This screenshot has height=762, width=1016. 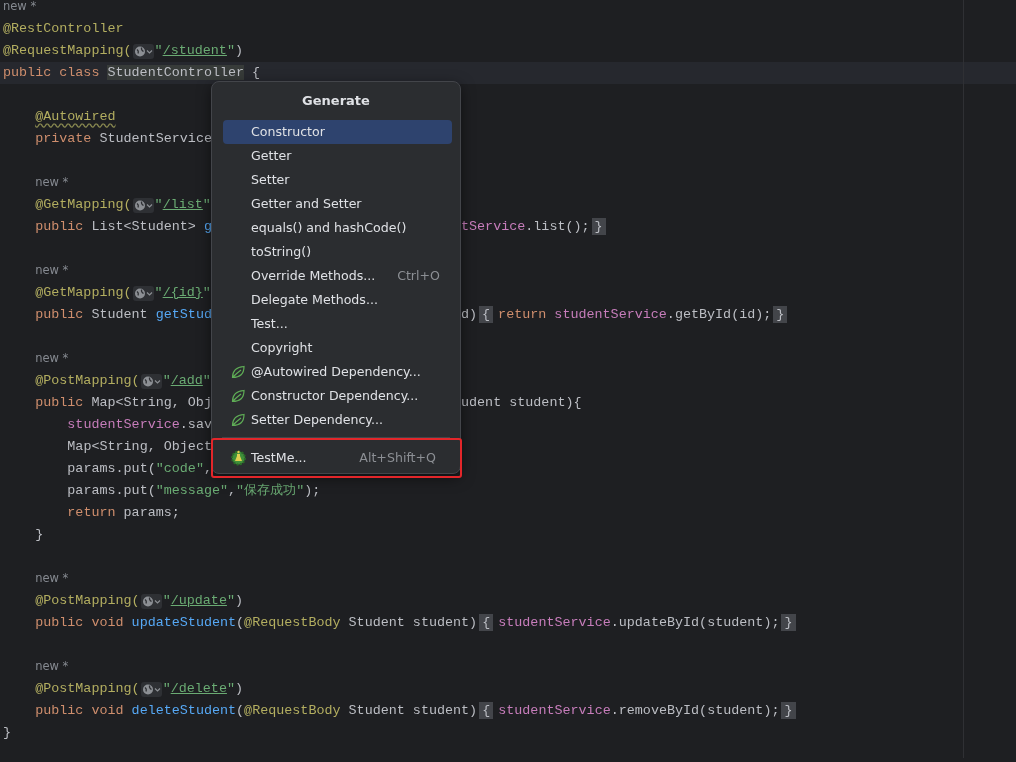 I want to click on code-text: public void deleteStudent(@RequestBody Student student) { studentService.removeById(student); }, so click(x=418, y=711).